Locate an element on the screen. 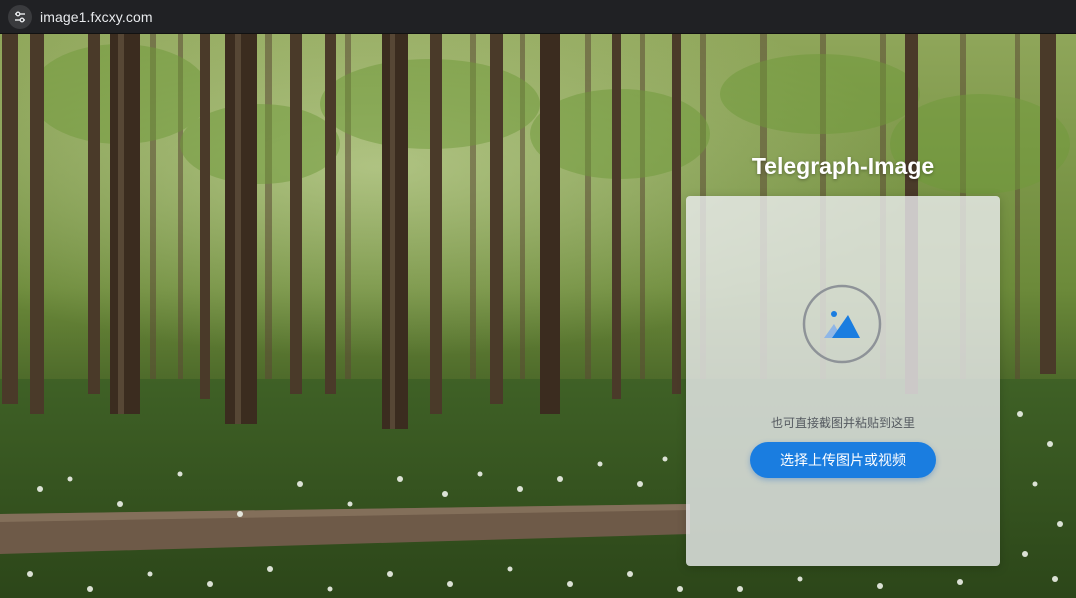  tune-icon is located at coordinates (20, 16).